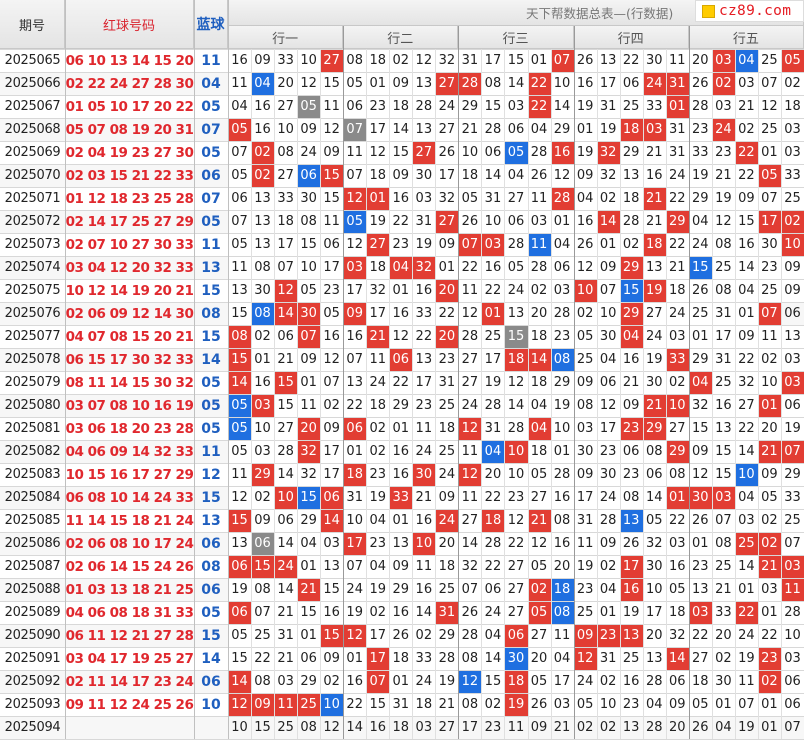 The width and height of the screenshot is (804, 740). What do you see at coordinates (129, 290) in the screenshot?
I see `red-balls-cell: 10 12 14 19 20 21` at bounding box center [129, 290].